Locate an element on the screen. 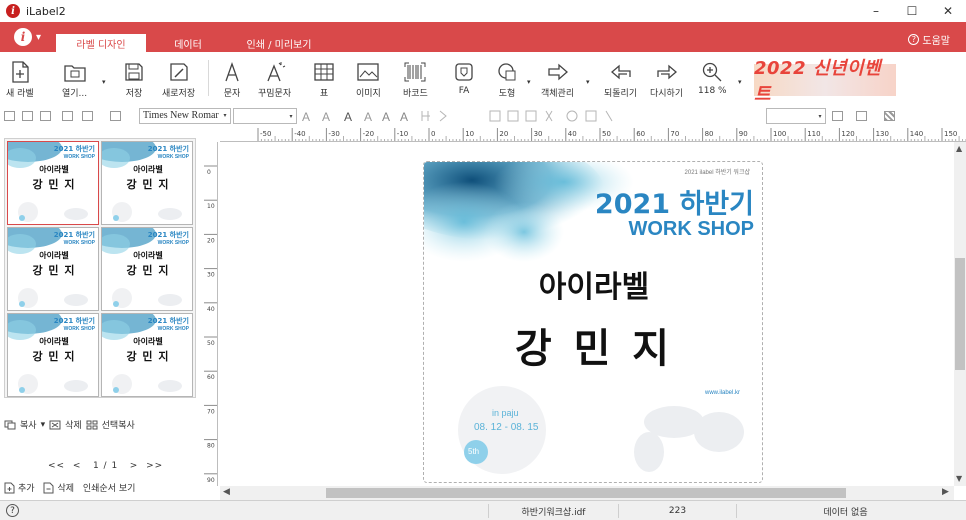 The width and height of the screenshot is (966, 520). font-family-value: Times New Romar is located at coordinates (181, 115).